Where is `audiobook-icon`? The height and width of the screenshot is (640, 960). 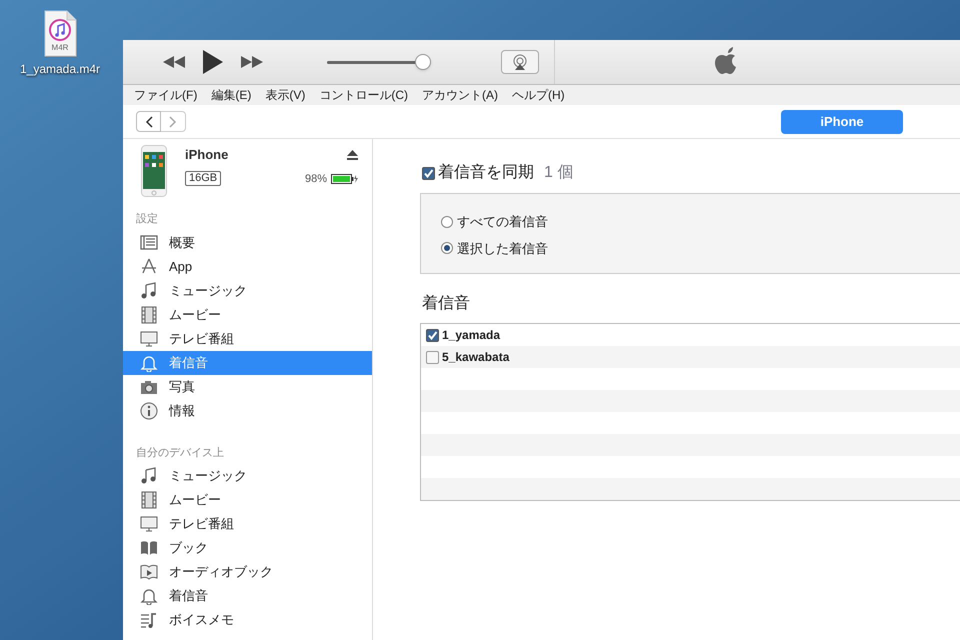 audiobook-icon is located at coordinates (149, 572).